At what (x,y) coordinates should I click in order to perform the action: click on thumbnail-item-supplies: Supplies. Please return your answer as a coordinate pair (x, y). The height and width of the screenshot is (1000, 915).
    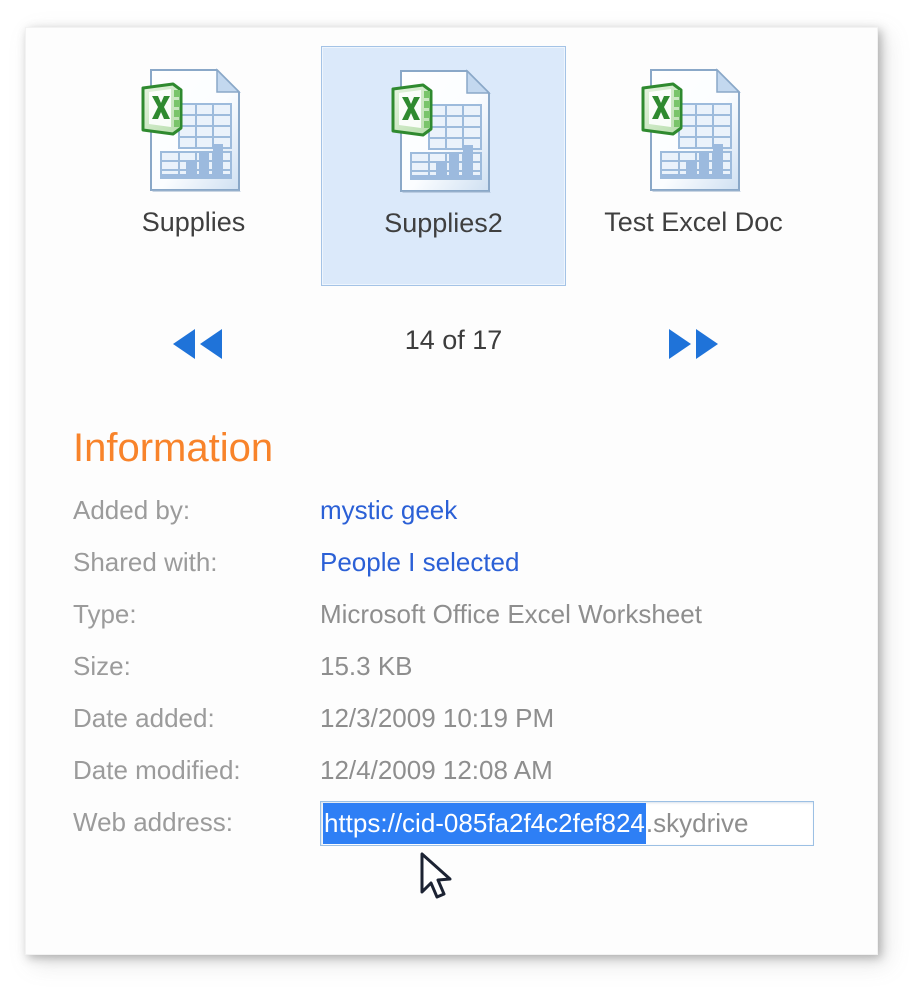
    Looking at the image, I should click on (193, 166).